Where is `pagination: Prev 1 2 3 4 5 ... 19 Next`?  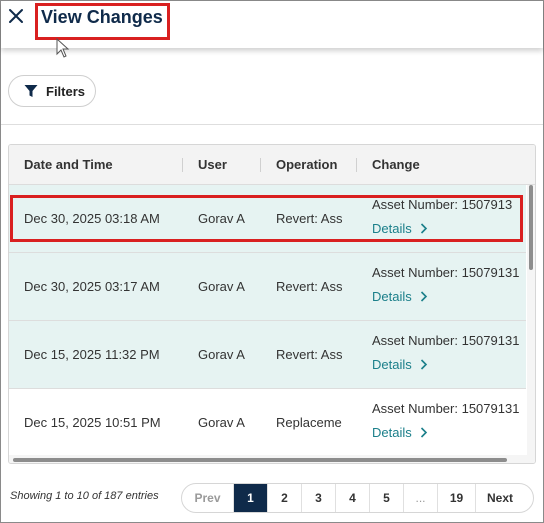 pagination: Prev 1 2 3 4 5 ... 19 Next is located at coordinates (357, 498).